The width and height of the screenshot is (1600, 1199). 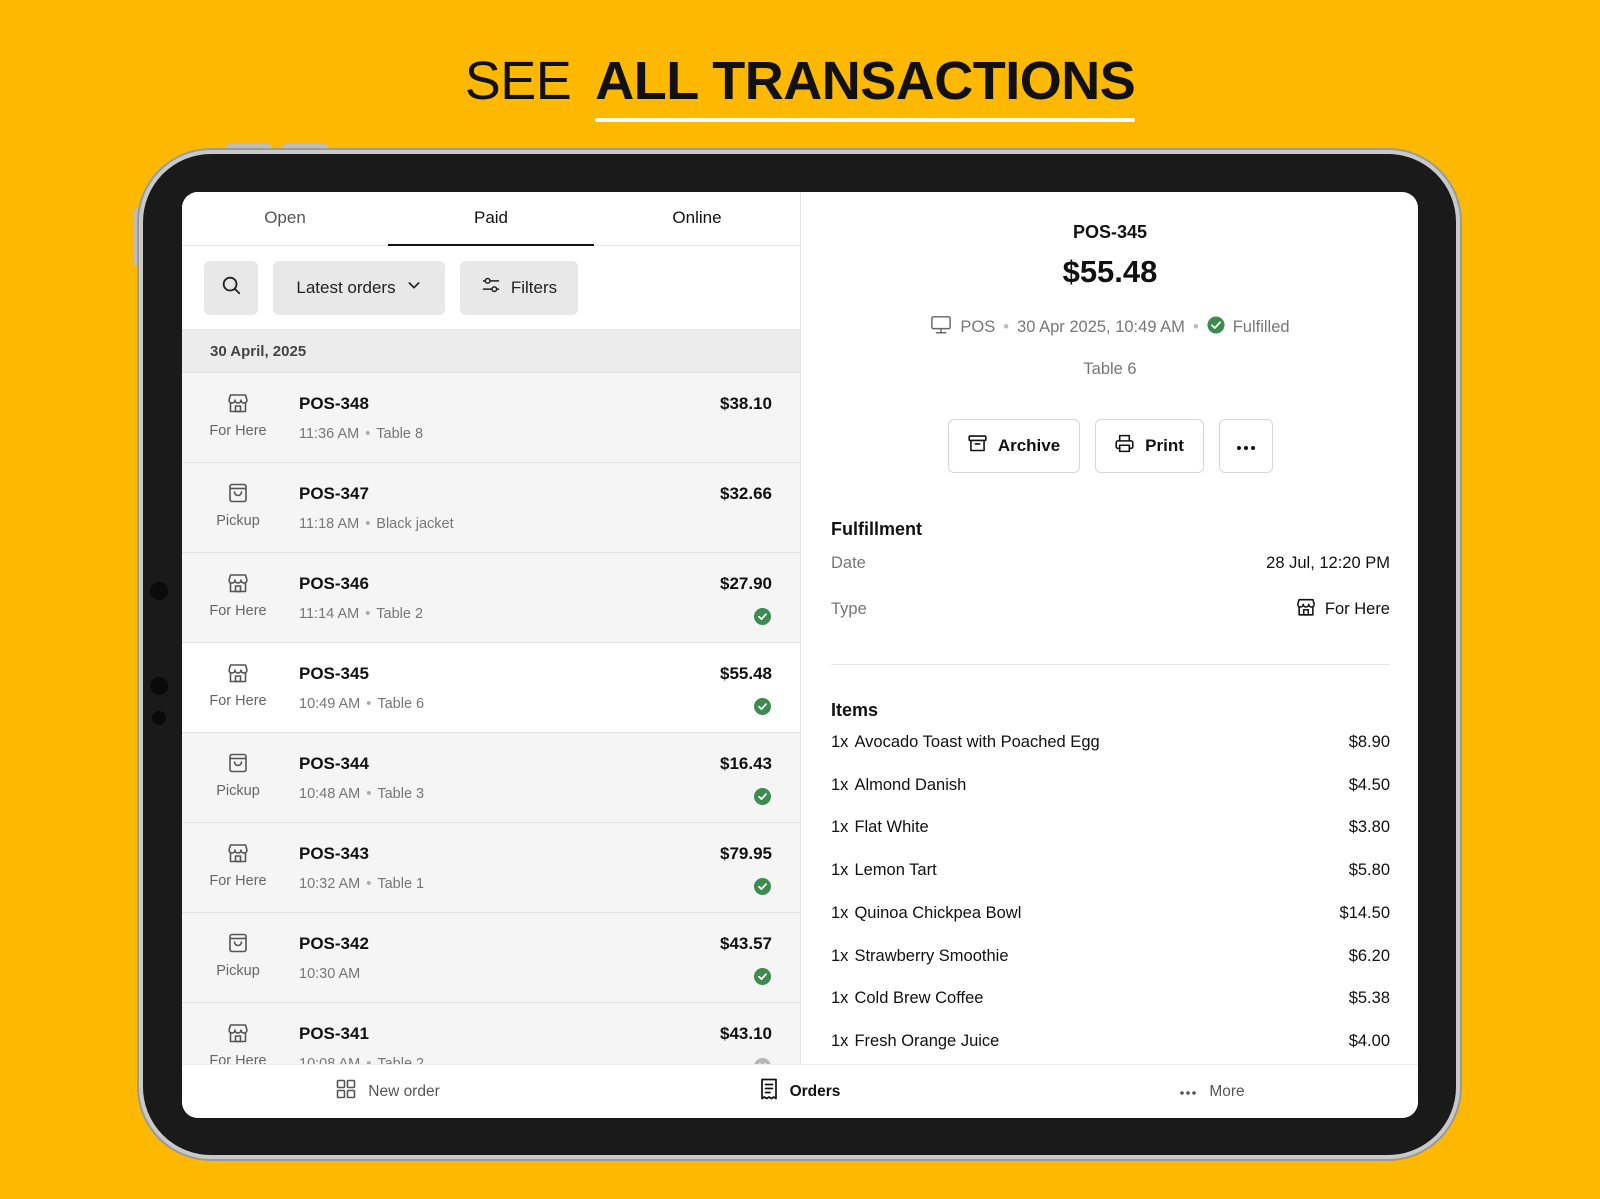 I want to click on order-meta: 11:36 AM • Table 8, so click(x=361, y=434).